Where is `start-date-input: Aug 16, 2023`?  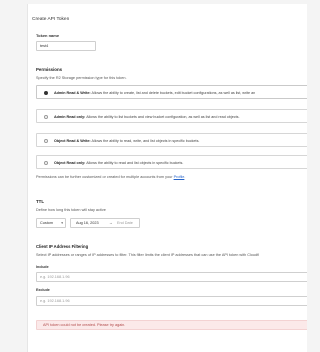
start-date-input: Aug 16, 2023 is located at coordinates (87, 223).